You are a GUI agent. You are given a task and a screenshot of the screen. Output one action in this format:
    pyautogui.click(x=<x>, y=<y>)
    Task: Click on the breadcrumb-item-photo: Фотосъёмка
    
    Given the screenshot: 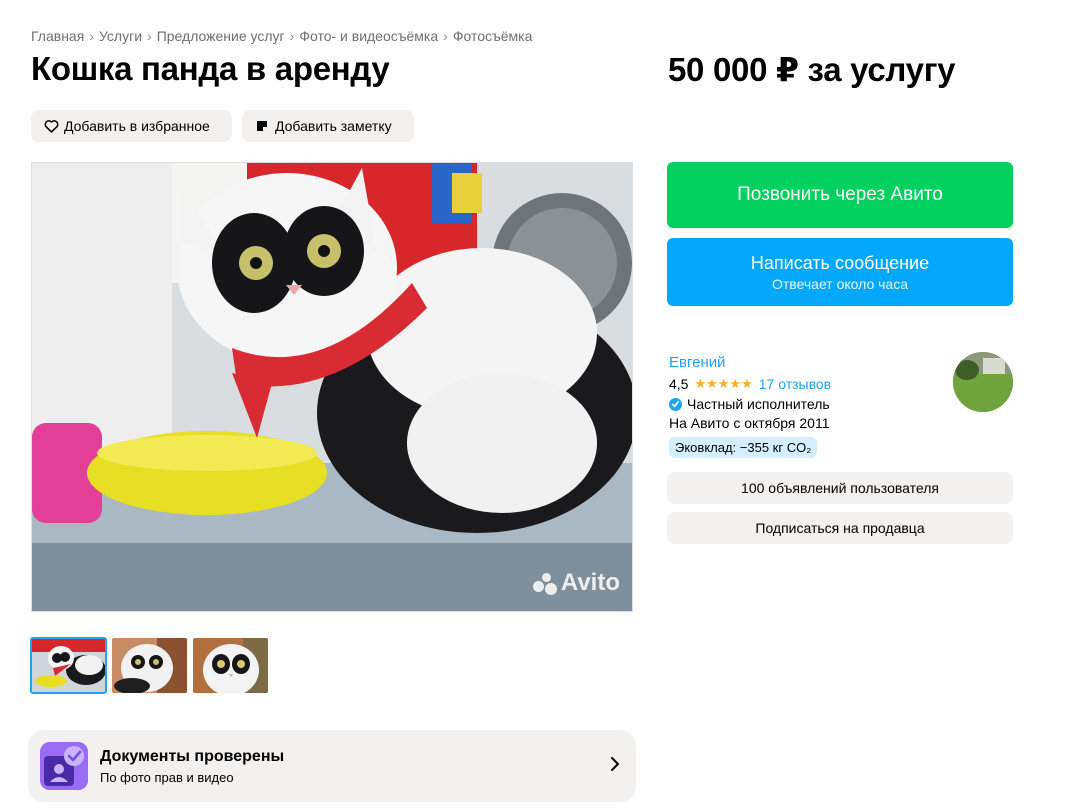 What is the action you would take?
    pyautogui.click(x=493, y=36)
    